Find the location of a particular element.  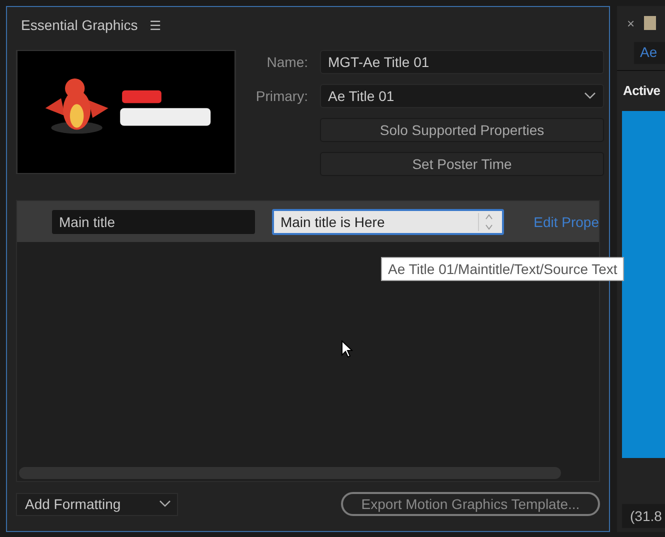

primary-dropdown: Ae Title 01 is located at coordinates (462, 96).